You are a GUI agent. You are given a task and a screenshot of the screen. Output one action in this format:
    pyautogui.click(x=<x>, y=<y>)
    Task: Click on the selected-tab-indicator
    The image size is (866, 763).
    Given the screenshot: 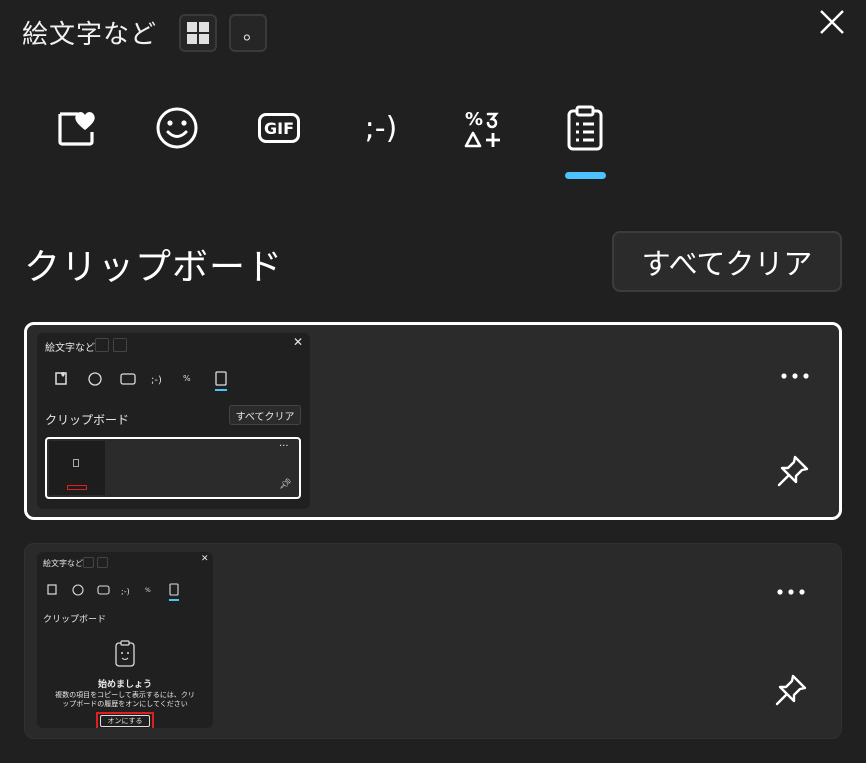 What is the action you would take?
    pyautogui.click(x=585, y=175)
    